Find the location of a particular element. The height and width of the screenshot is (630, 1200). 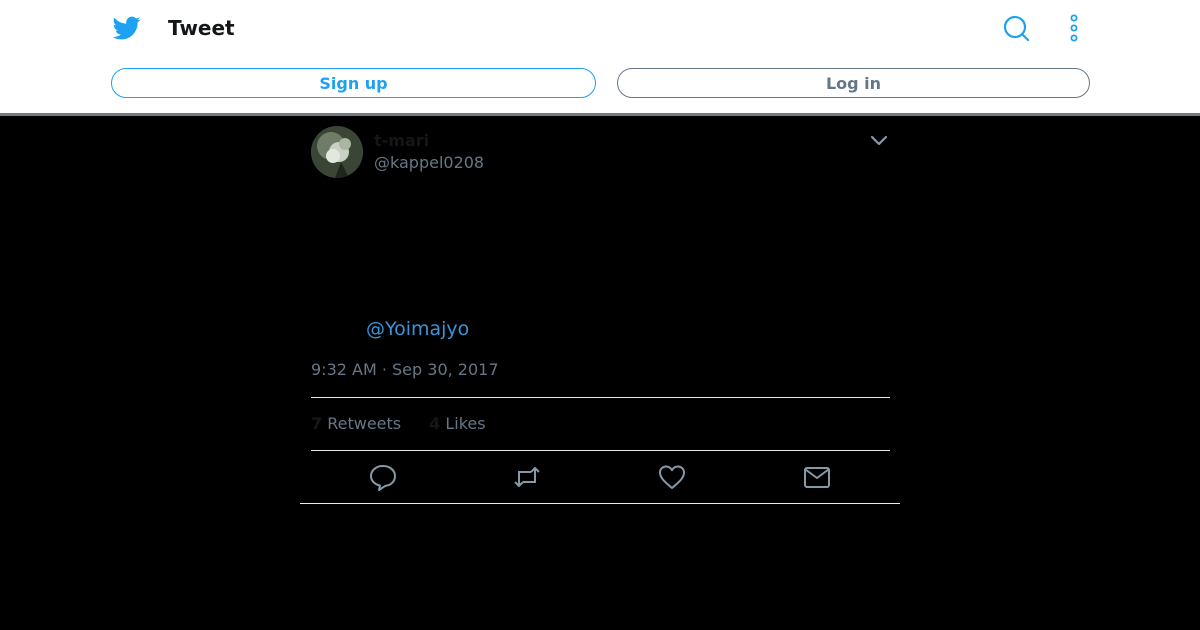

reply-icon is located at coordinates (383, 477).